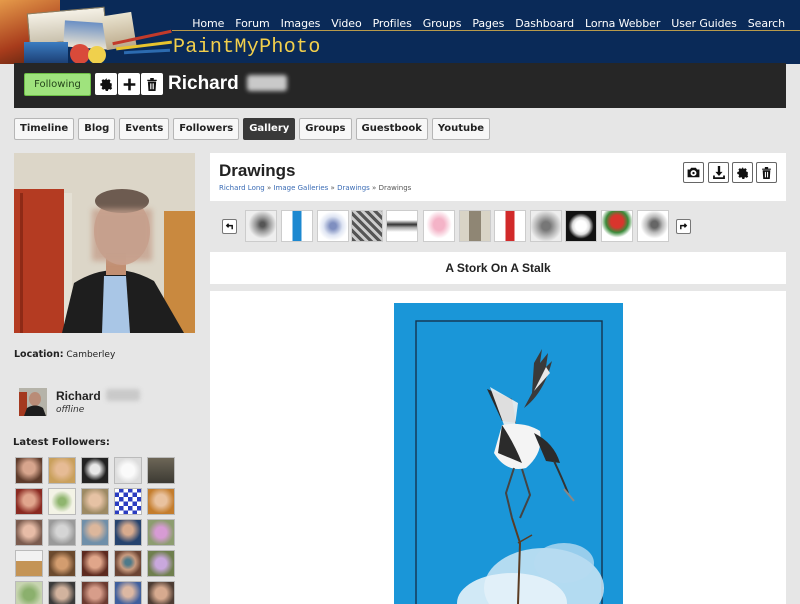 The image size is (800, 604). I want to click on nav-images: Images, so click(301, 23).